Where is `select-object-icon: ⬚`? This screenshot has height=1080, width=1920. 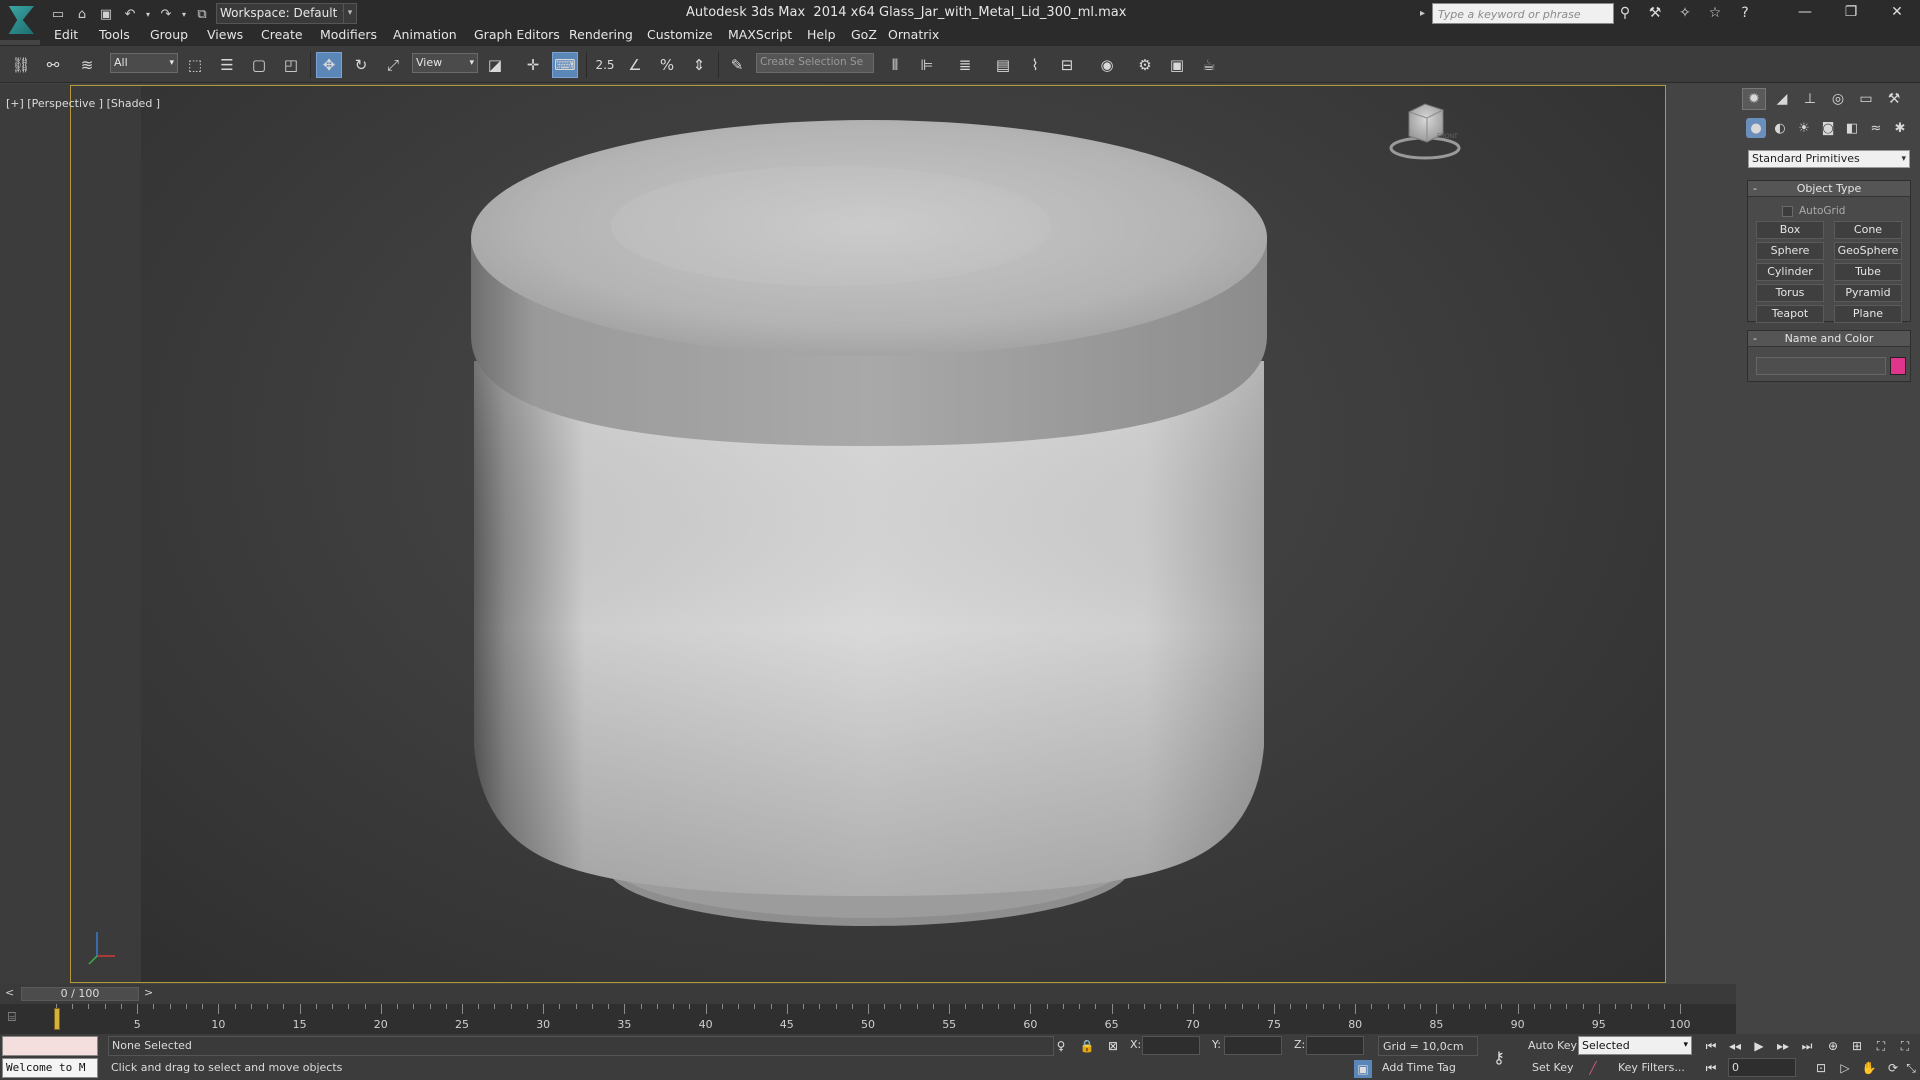 select-object-icon: ⬚ is located at coordinates (195, 65).